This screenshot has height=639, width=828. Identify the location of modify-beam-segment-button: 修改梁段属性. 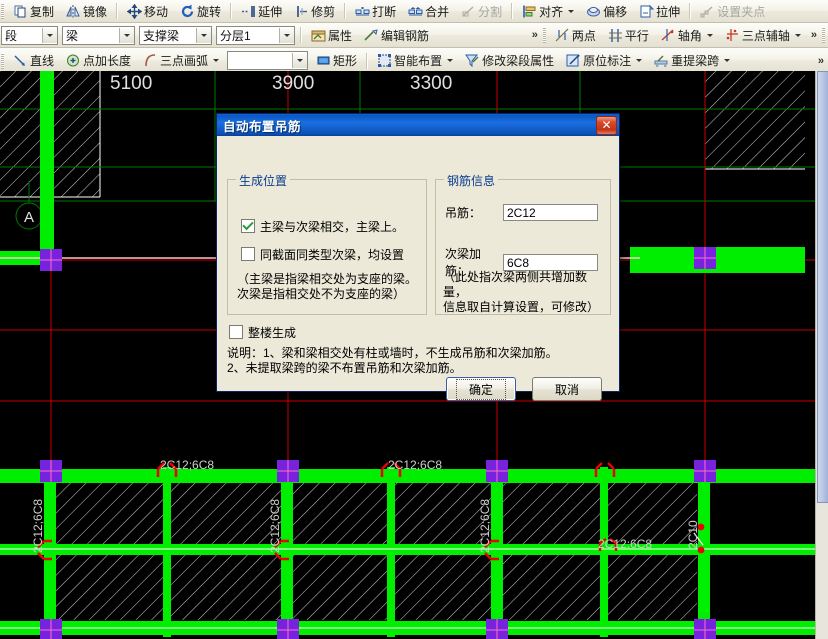
(509, 60).